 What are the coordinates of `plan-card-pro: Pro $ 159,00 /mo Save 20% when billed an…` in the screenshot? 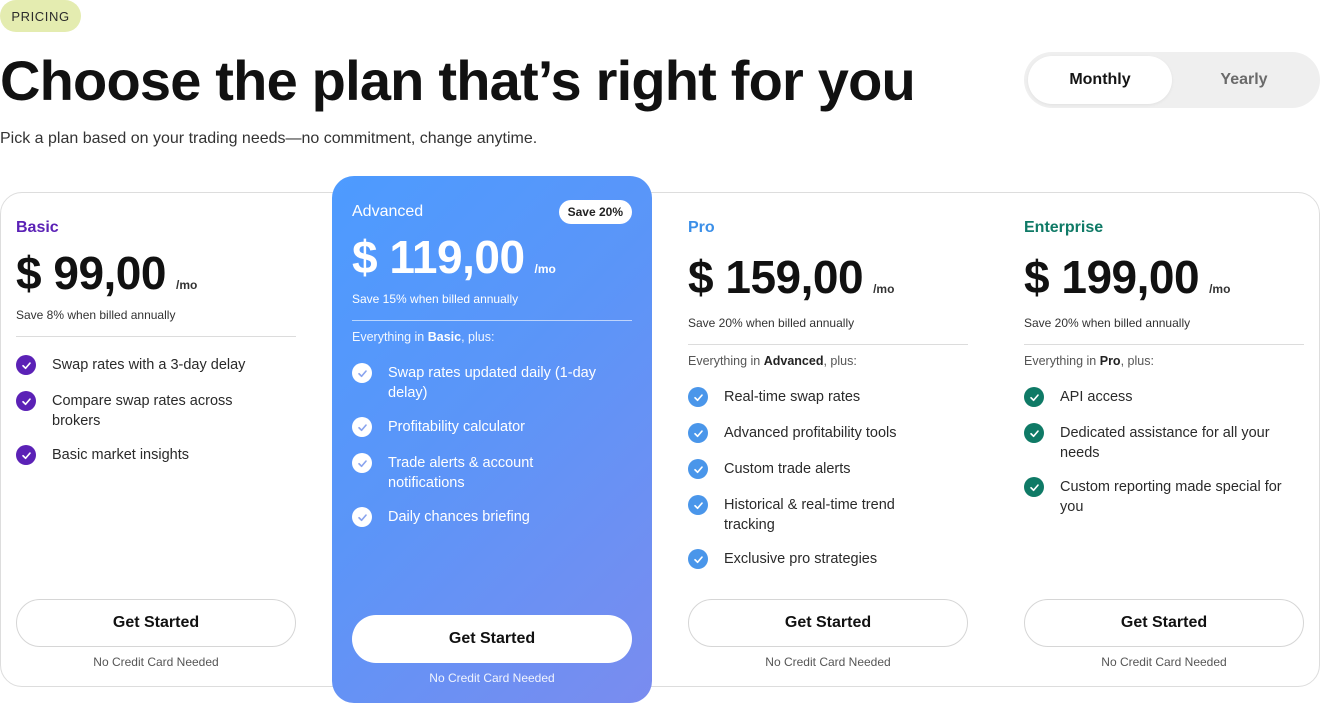 It's located at (828, 439).